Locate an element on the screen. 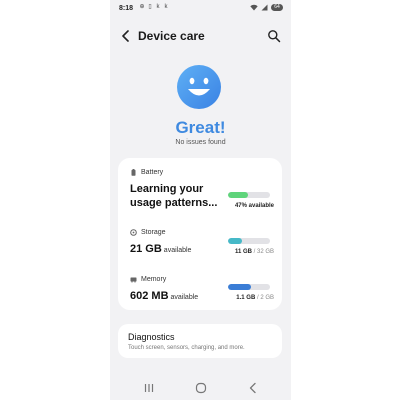 The image size is (400, 400). memory-value: 602 MB is located at coordinates (149, 296).